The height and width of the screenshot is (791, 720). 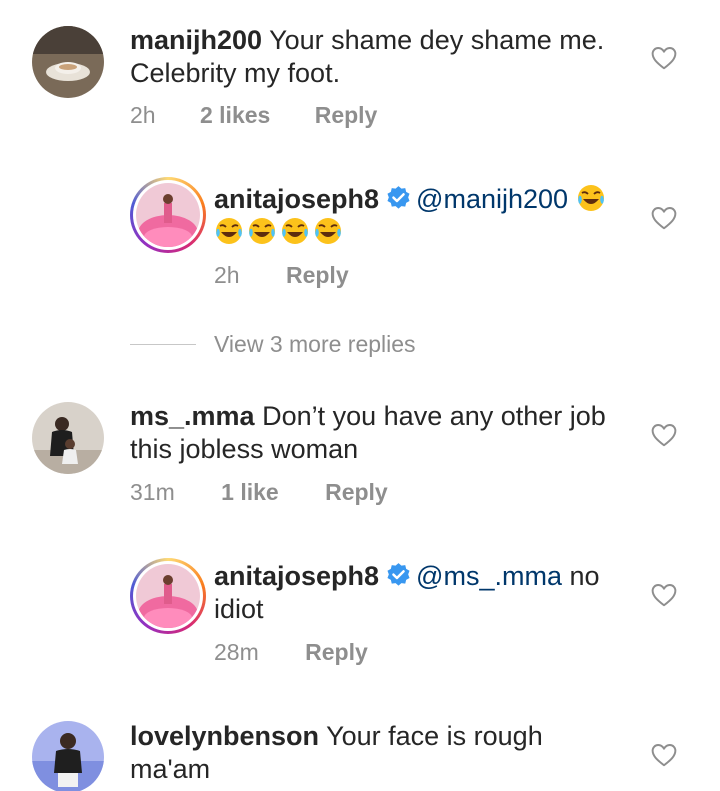 I want to click on username: manijh200, so click(x=196, y=40).